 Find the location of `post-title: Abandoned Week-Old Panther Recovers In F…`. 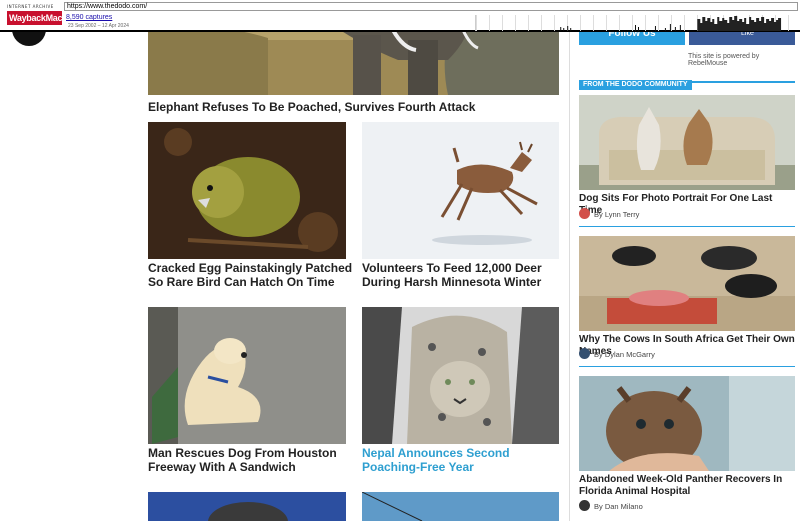

post-title: Abandoned Week-Old Panther Recovers In F… is located at coordinates (687, 486).